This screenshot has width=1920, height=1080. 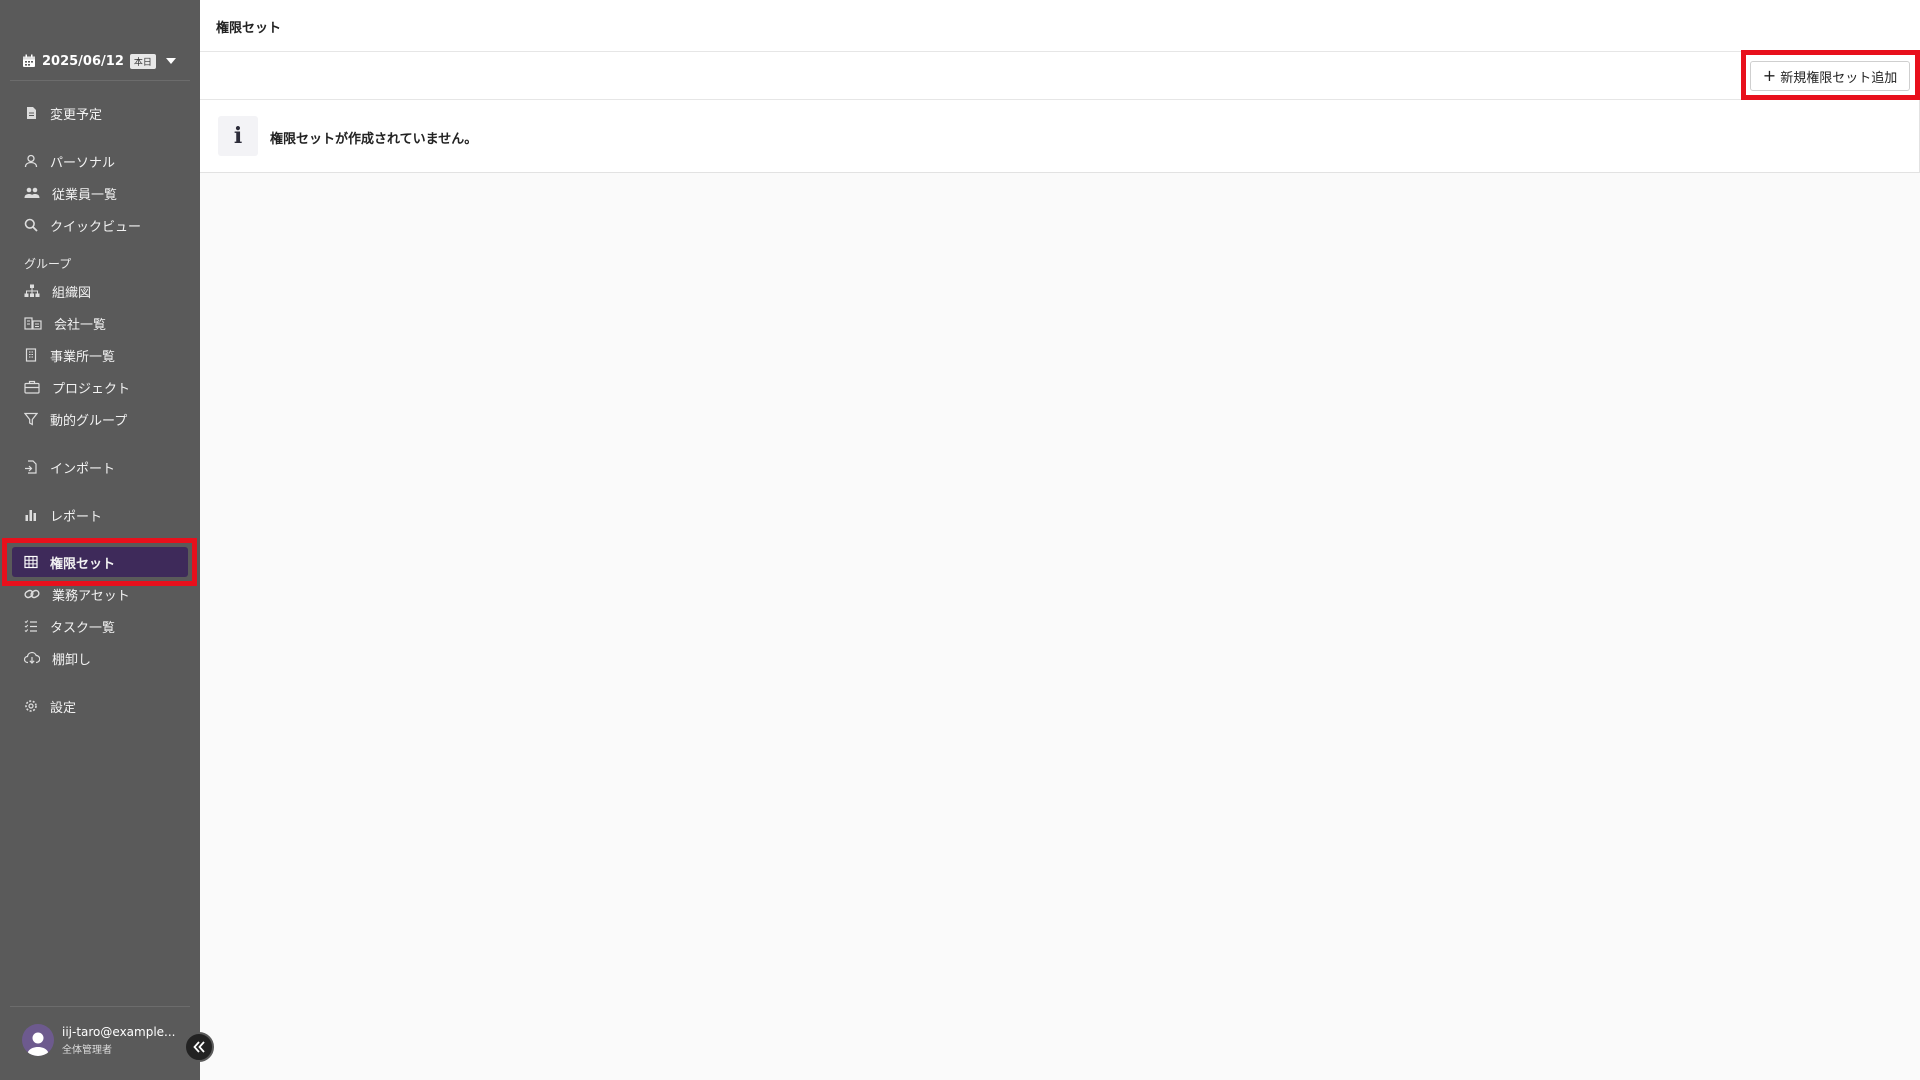 What do you see at coordinates (83, 357) in the screenshot?
I see `sidebar-item-label: 事業所一覧` at bounding box center [83, 357].